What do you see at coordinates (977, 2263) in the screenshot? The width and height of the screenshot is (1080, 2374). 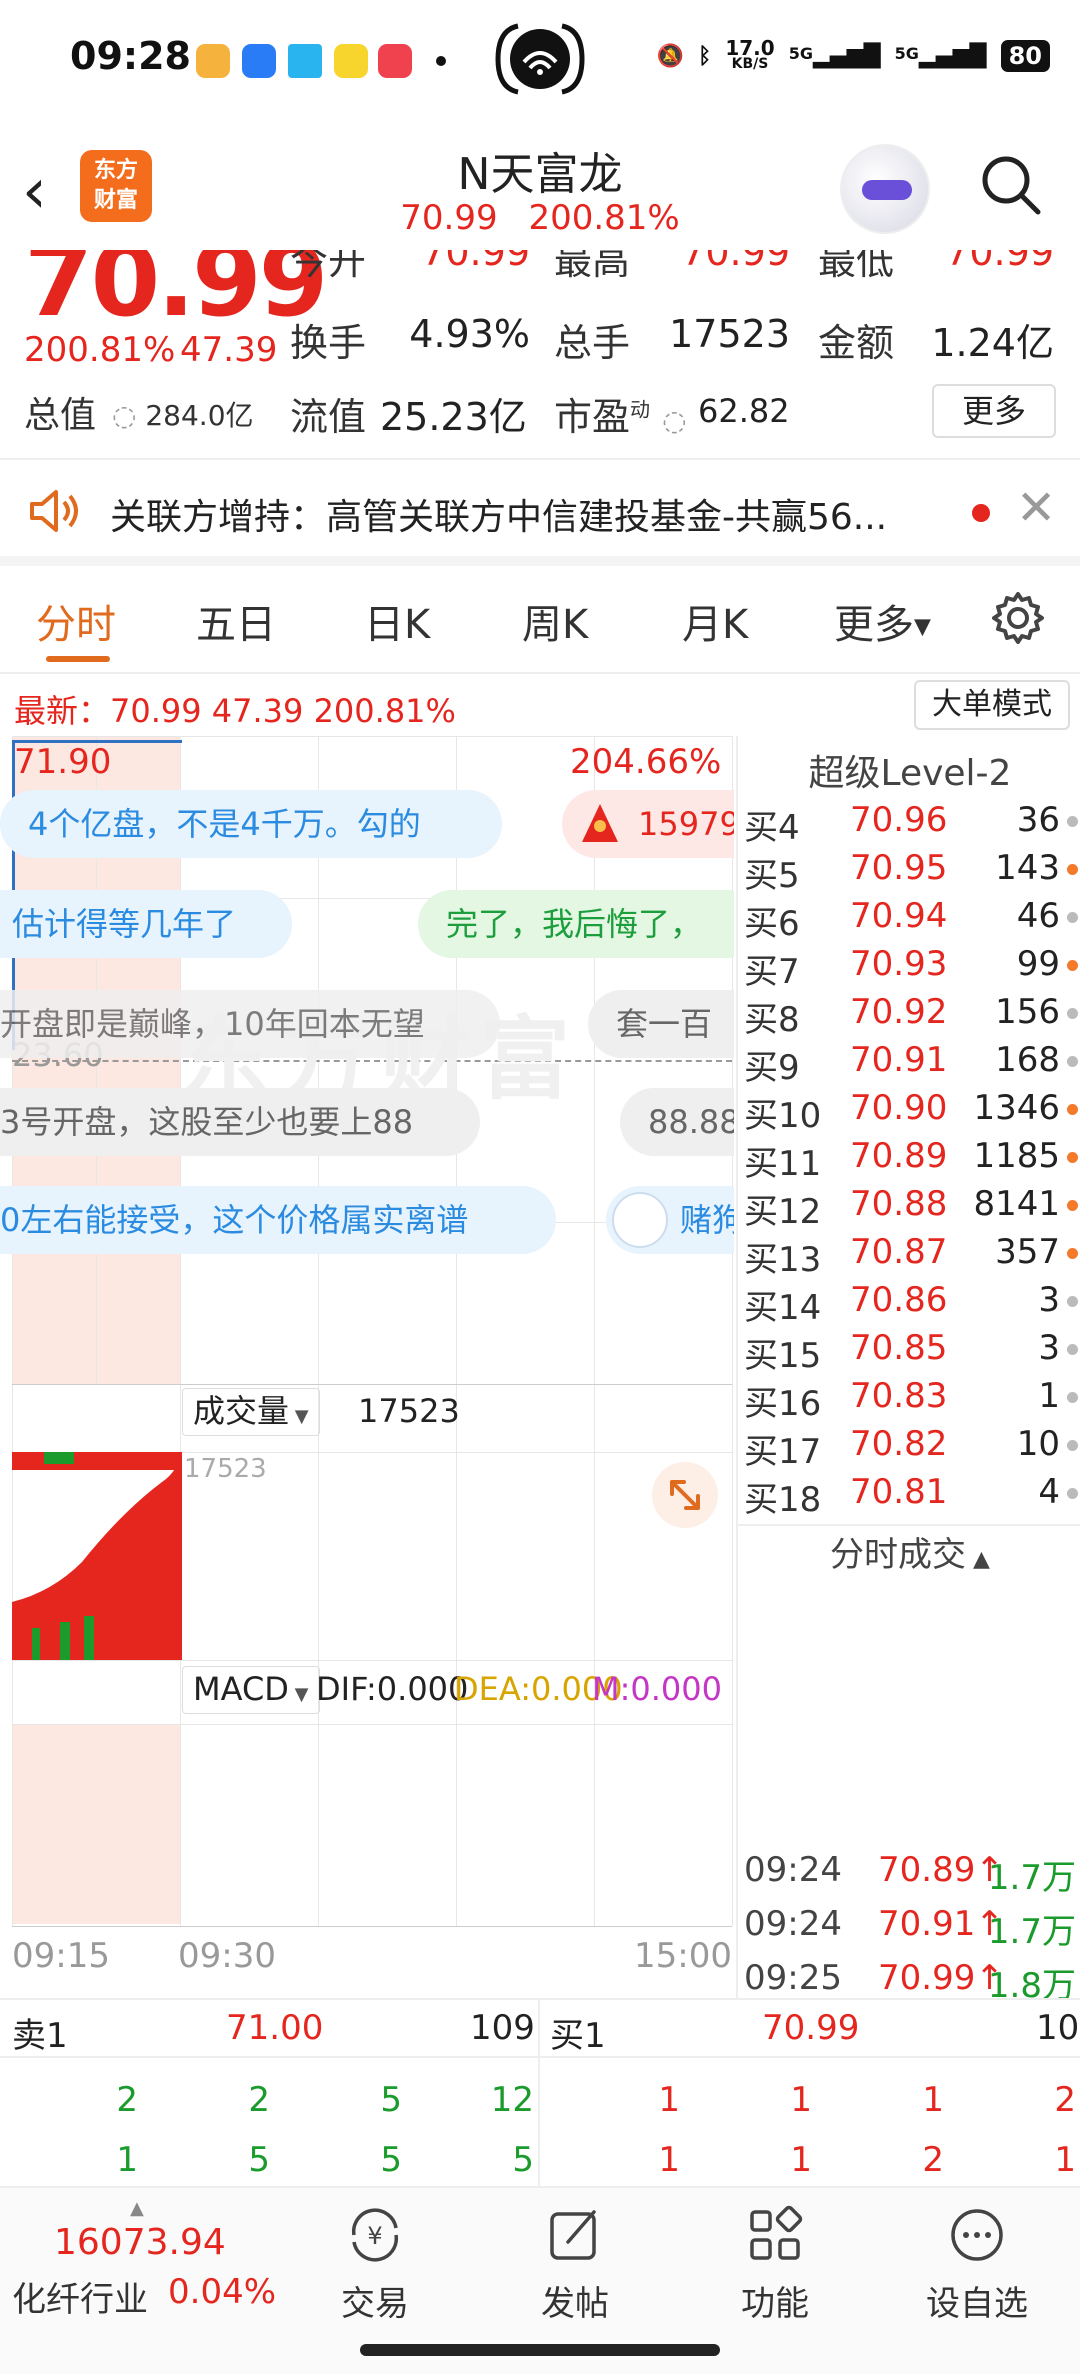 I see `nav-add-watchlist: 设自选` at bounding box center [977, 2263].